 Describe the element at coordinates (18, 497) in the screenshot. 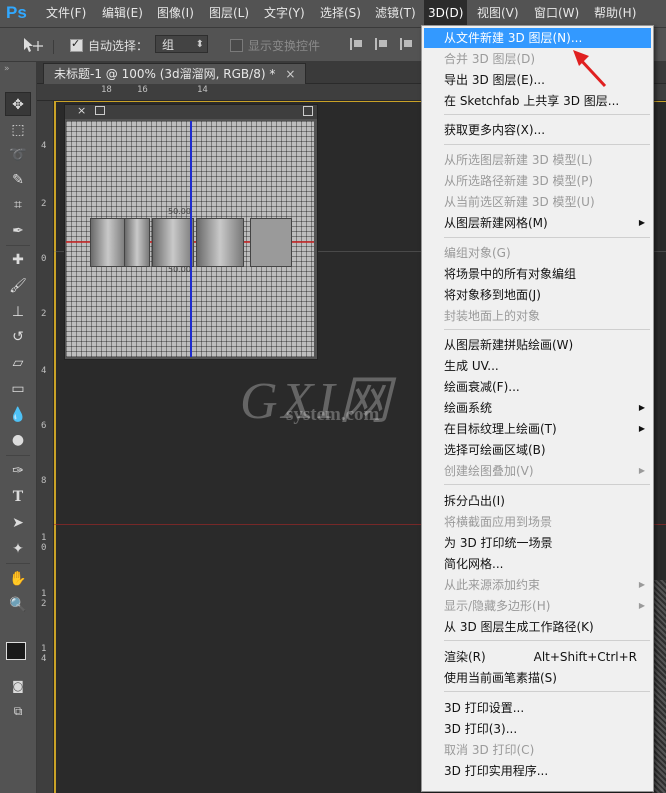

I see `type-tool-icon: T` at that location.